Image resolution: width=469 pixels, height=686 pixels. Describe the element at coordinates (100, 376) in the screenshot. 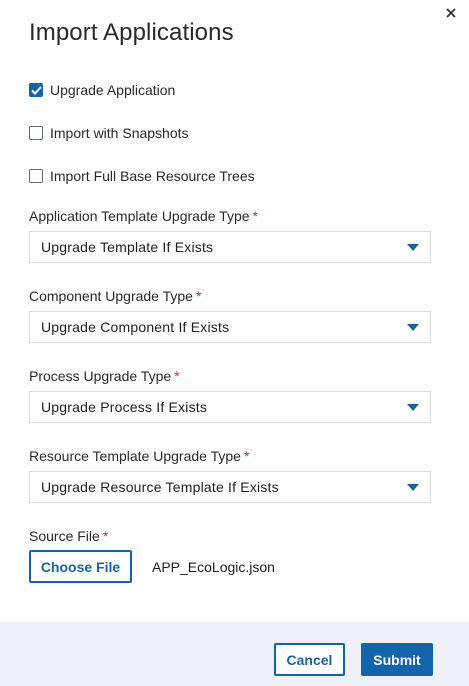

I see `field-label-text: Process Upgrade Type` at that location.